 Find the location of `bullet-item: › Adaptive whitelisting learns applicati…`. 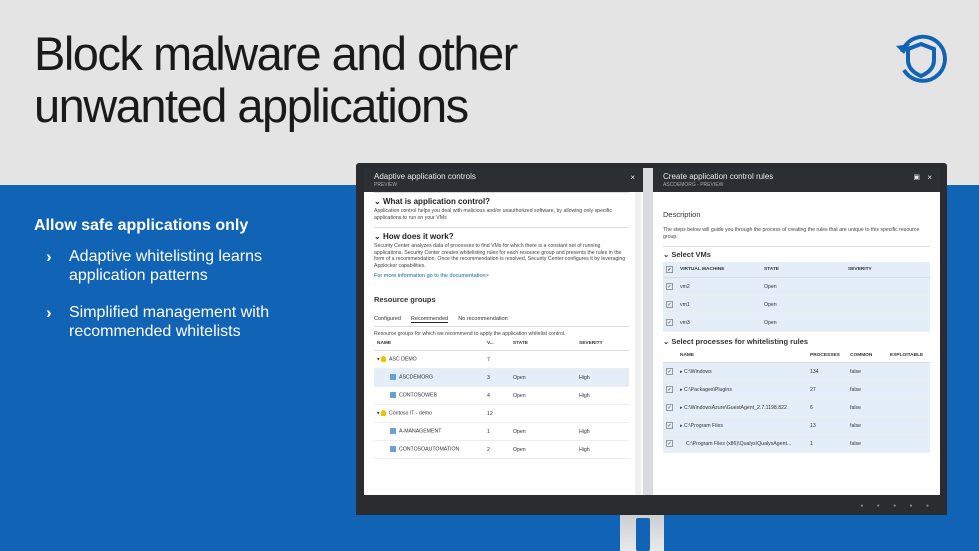

bullet-item: › Adaptive whitelisting learns applicati… is located at coordinates (169, 266).